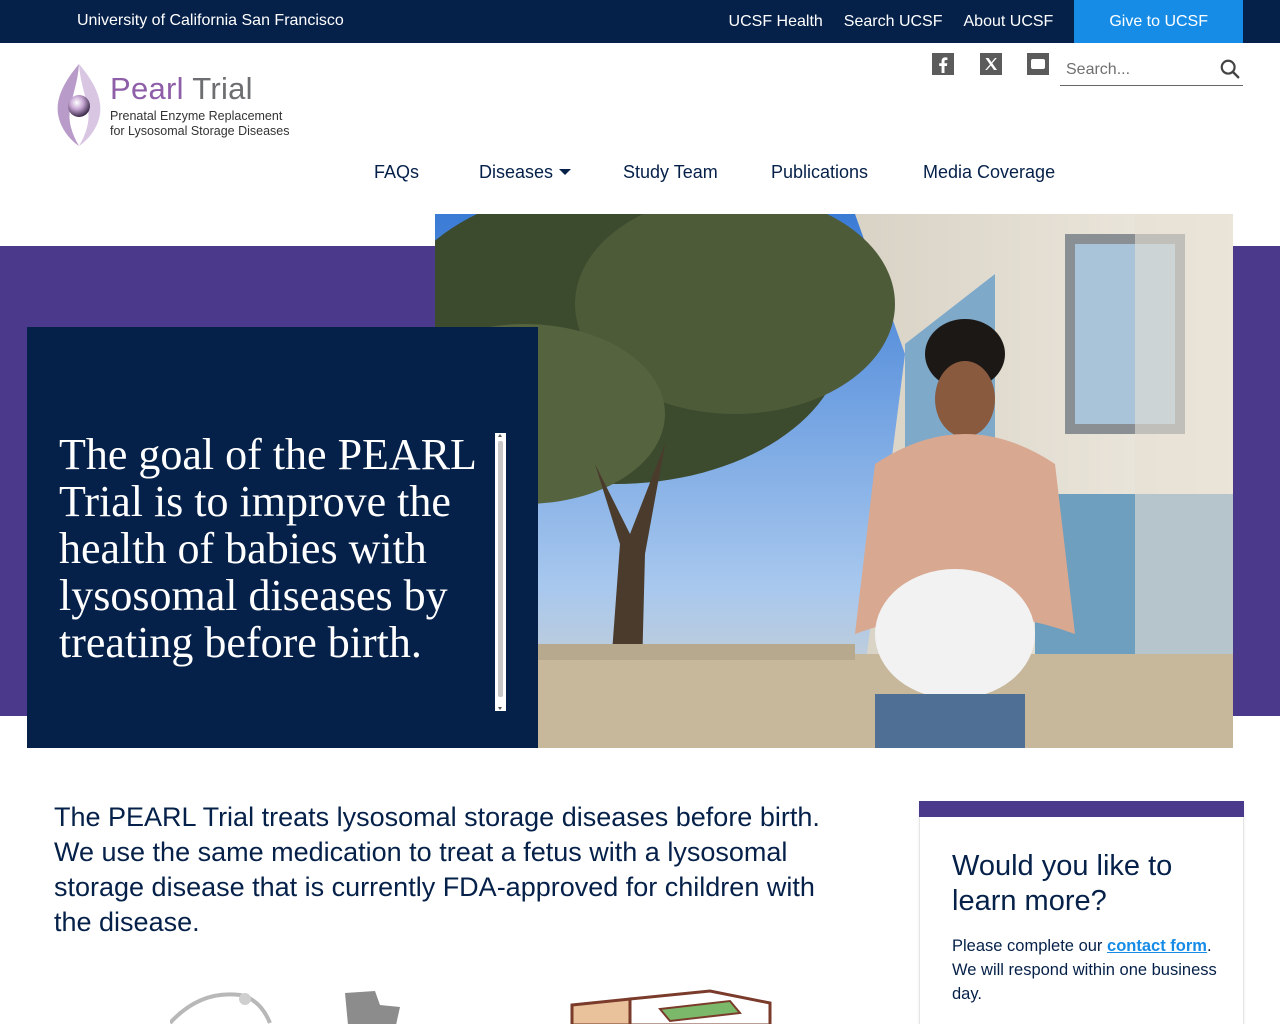 The image size is (1280, 1024). Describe the element at coordinates (991, 64) in the screenshot. I see `x-icon` at that location.